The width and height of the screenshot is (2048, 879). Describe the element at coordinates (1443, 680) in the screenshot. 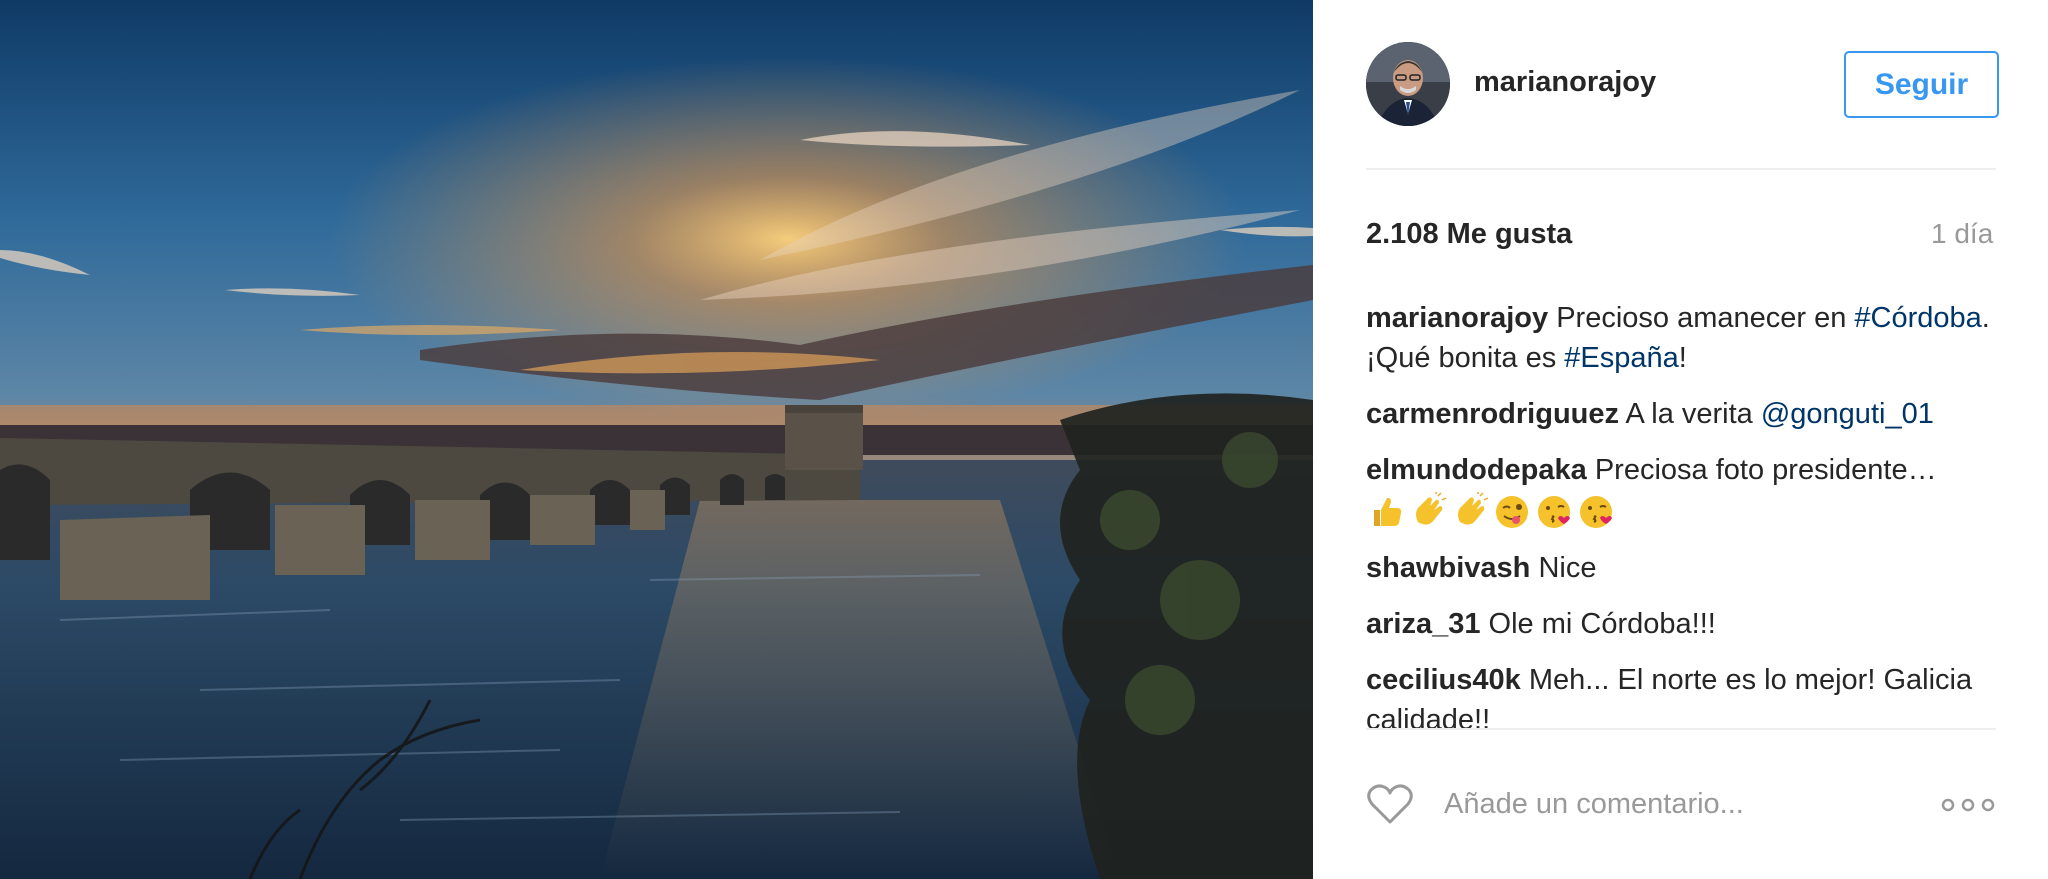

I see `comment-username: cecilius40k` at that location.